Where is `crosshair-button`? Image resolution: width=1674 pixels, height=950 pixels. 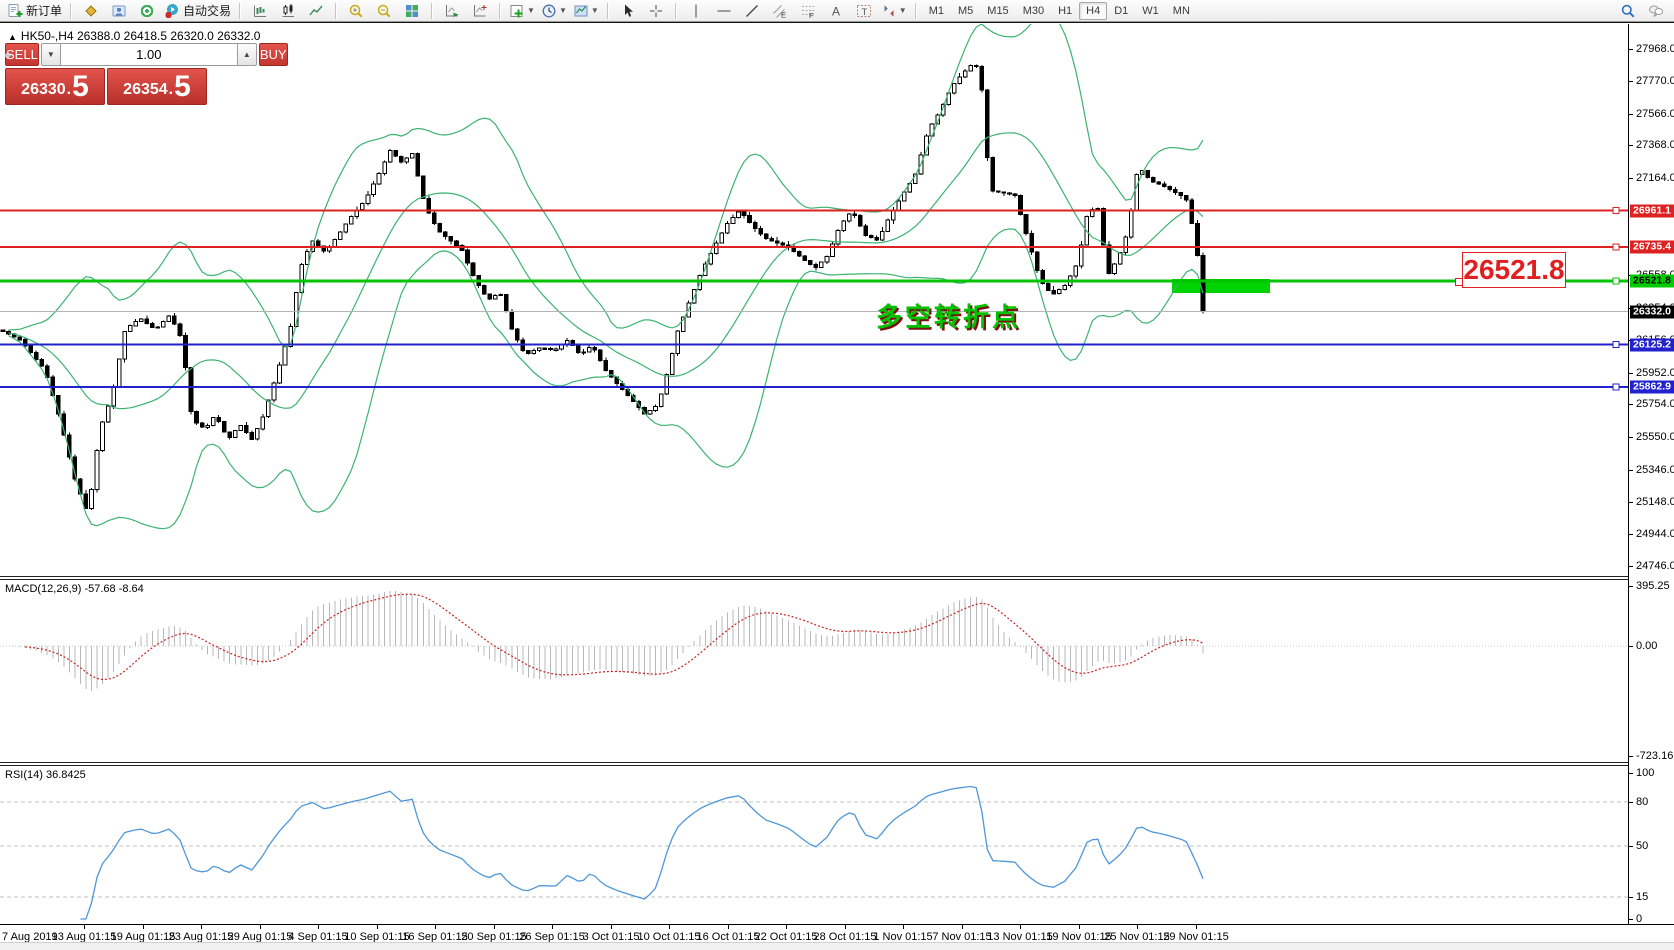
crosshair-button is located at coordinates (656, 11).